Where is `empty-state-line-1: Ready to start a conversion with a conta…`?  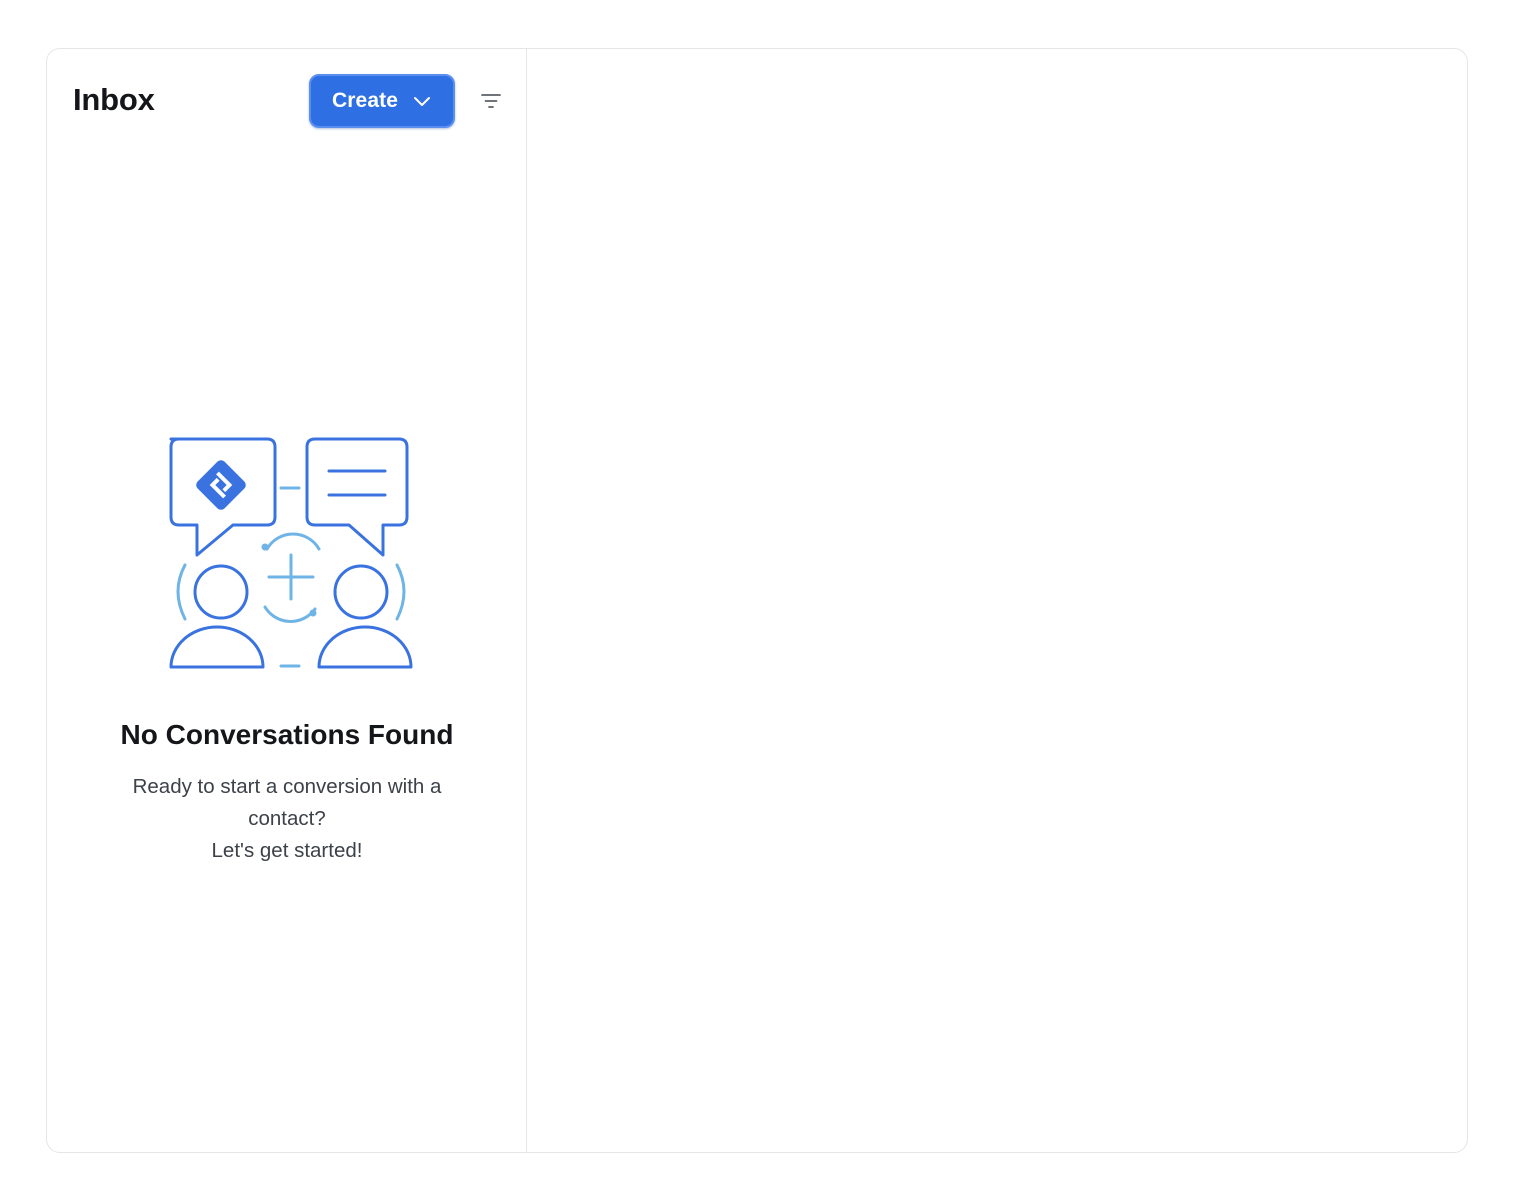
empty-state-line-1: Ready to start a conversion with a conta… is located at coordinates (287, 802).